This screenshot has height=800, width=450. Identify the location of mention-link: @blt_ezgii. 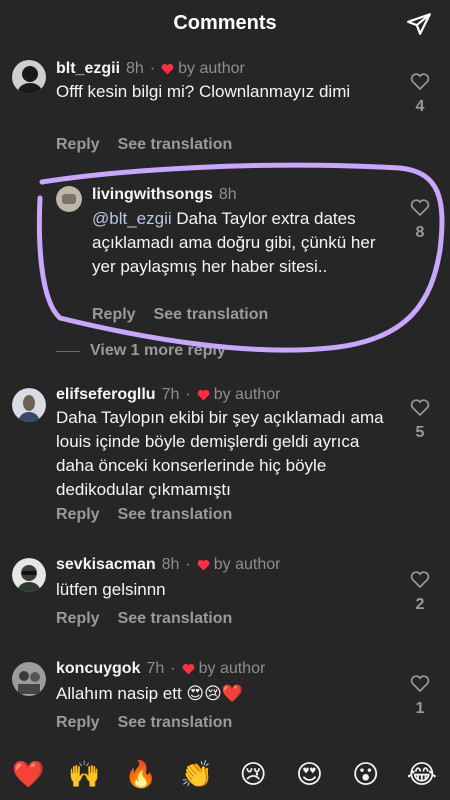
(132, 218).